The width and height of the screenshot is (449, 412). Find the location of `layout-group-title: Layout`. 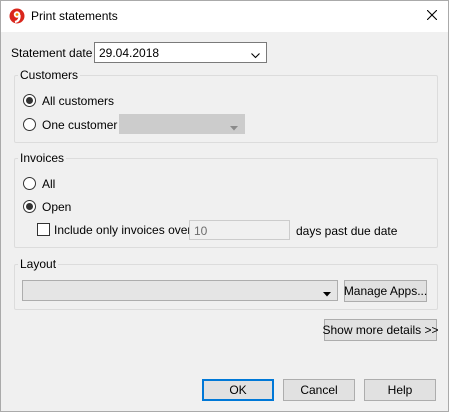

layout-group-title: Layout is located at coordinates (38, 264).